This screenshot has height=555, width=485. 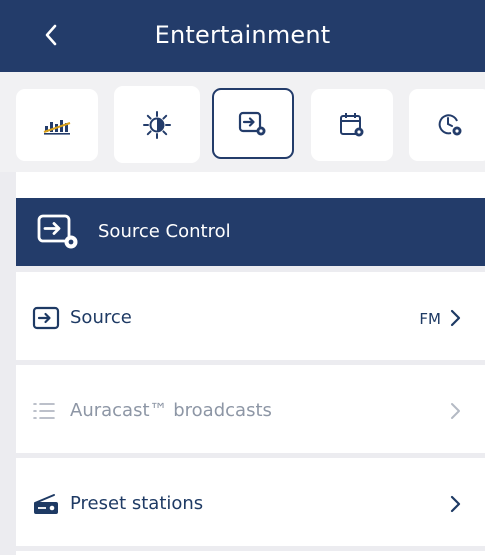 I want to click on tab-equalizer, so click(x=57, y=125).